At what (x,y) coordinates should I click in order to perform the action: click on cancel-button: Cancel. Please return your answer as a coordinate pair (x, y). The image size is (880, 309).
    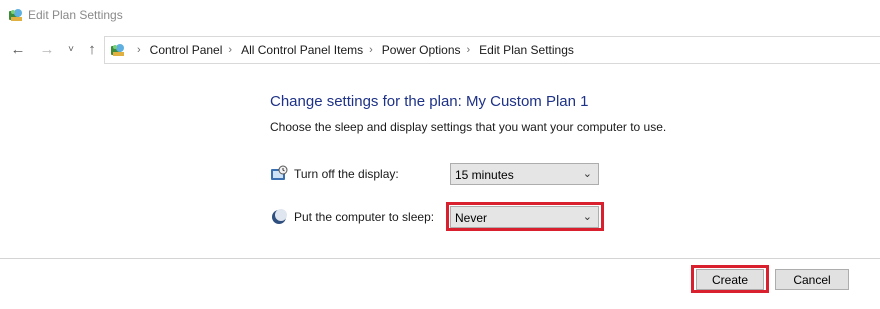
    Looking at the image, I should click on (812, 279).